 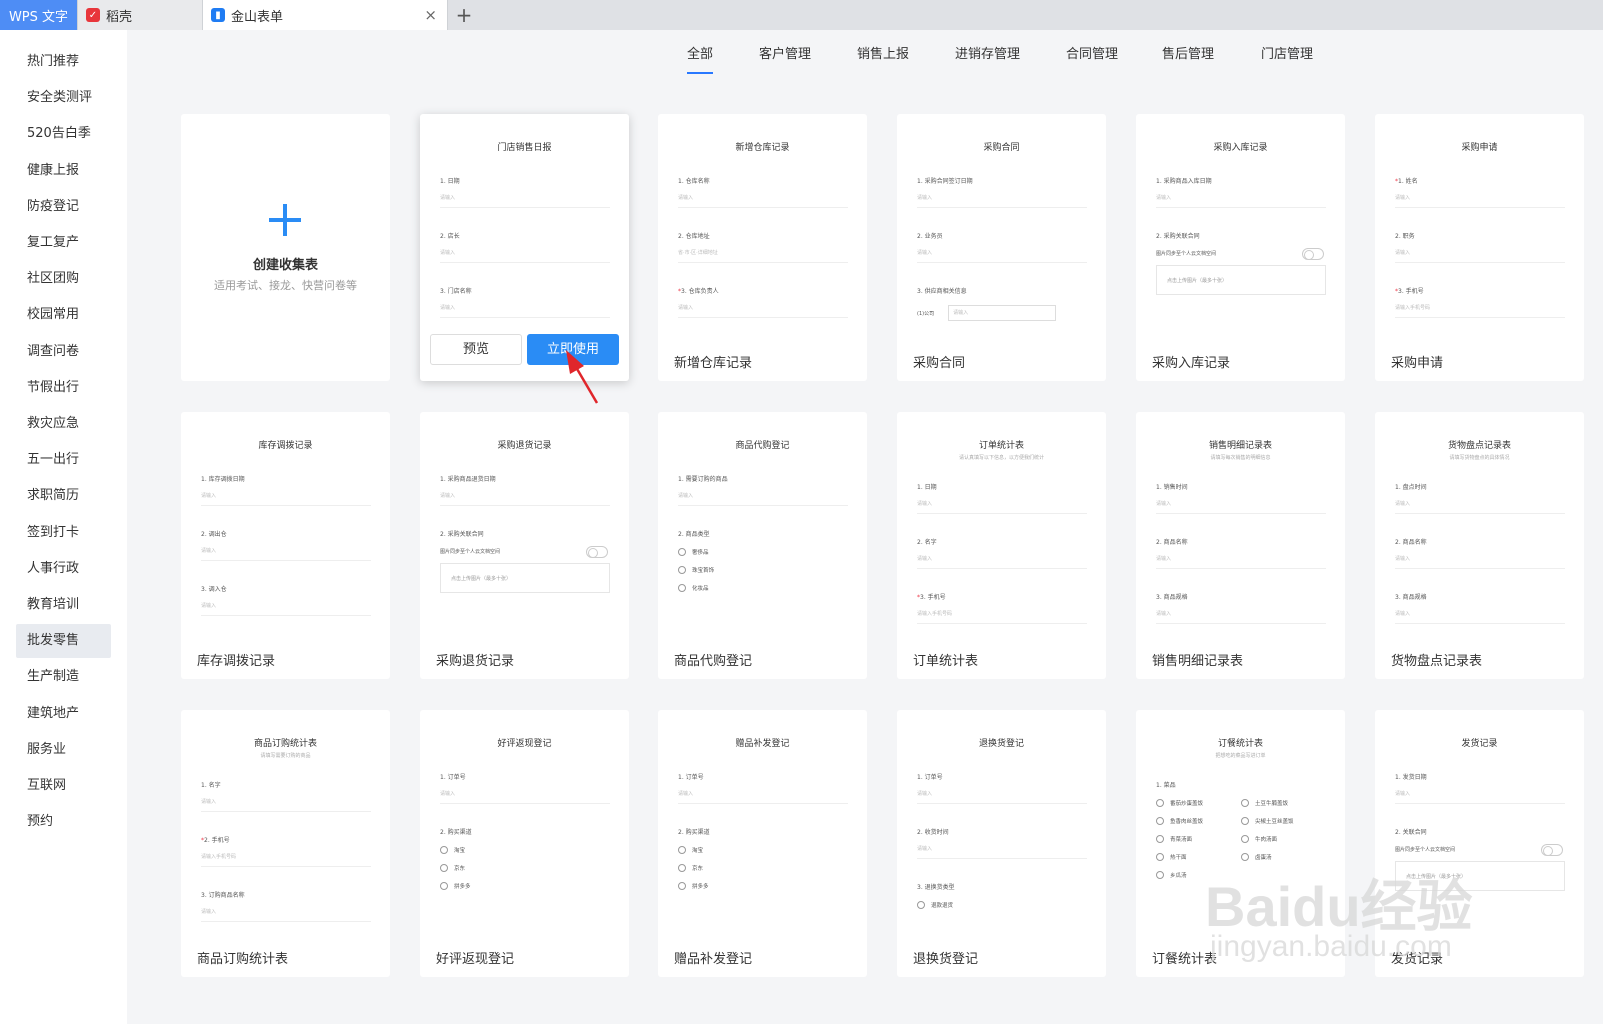 What do you see at coordinates (1001, 148) in the screenshot?
I see `template-form-title: 采购合同` at bounding box center [1001, 148].